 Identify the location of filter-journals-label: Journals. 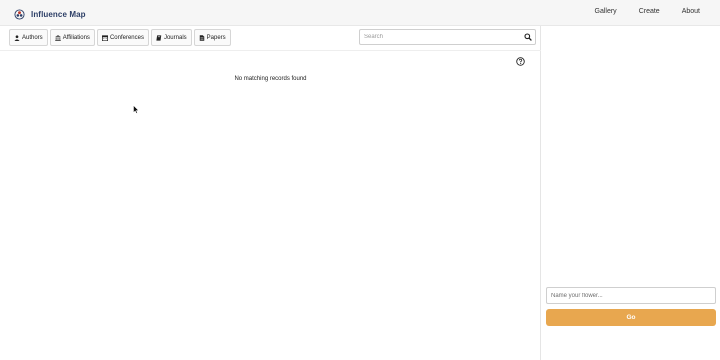
(175, 37).